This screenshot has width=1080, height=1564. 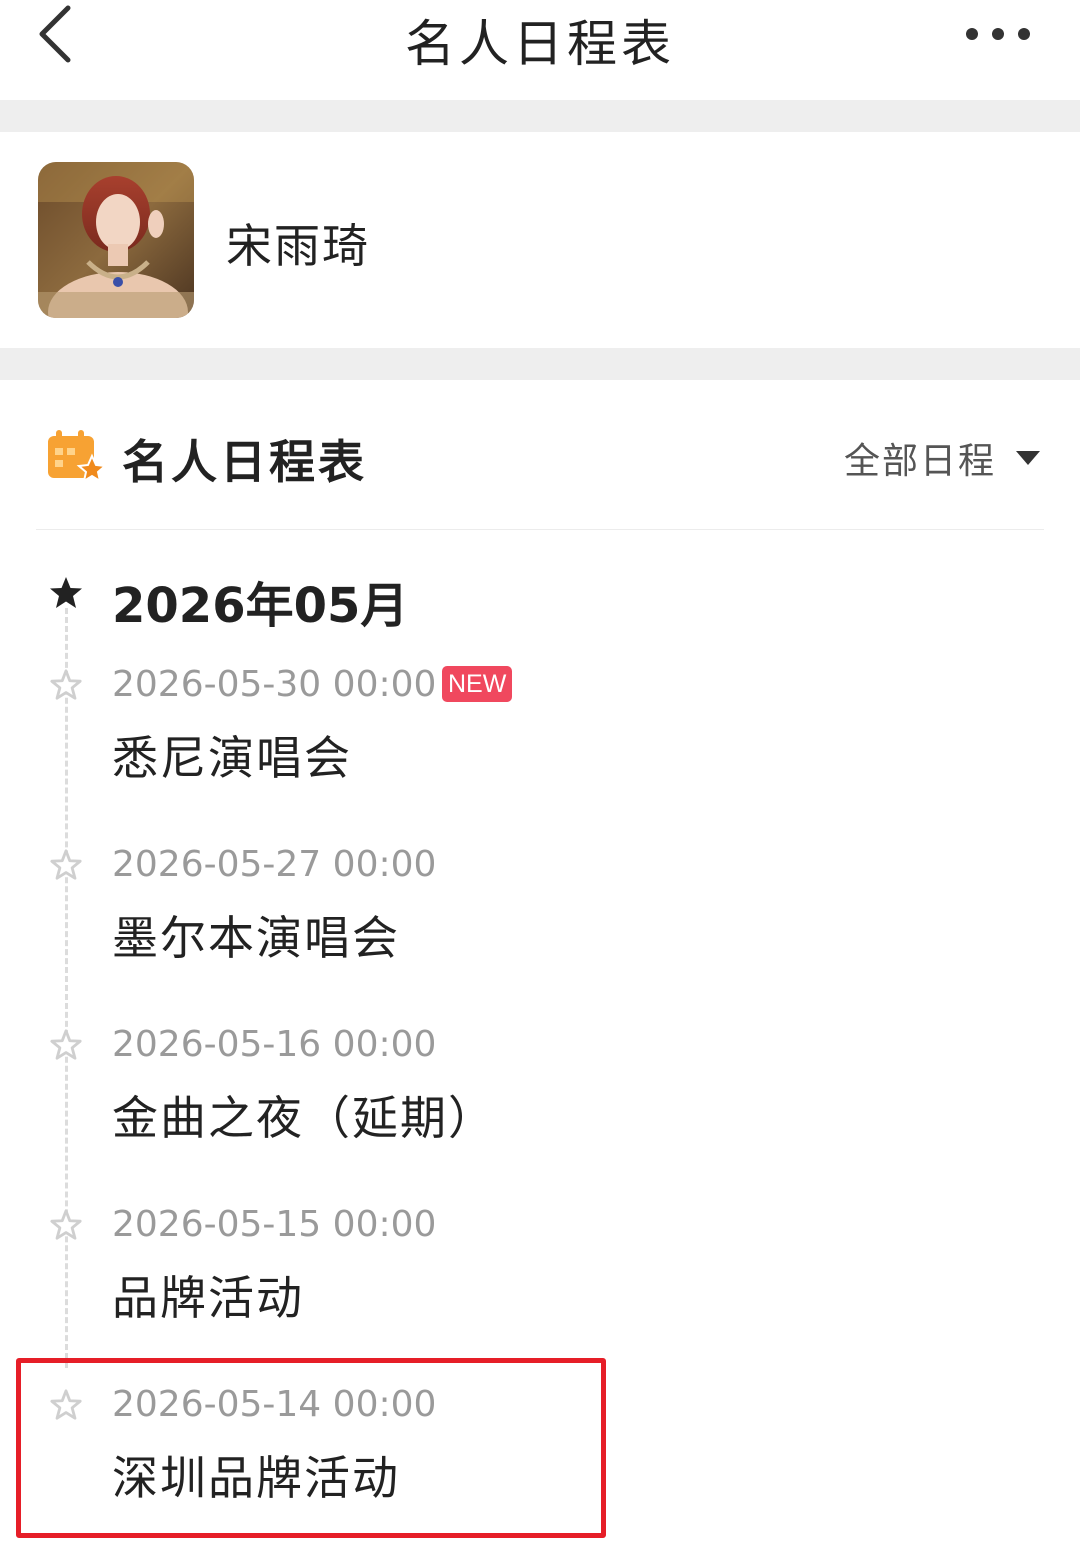 What do you see at coordinates (274, 1044) in the screenshot?
I see `event-time: 2026-05-16 00:00` at bounding box center [274, 1044].